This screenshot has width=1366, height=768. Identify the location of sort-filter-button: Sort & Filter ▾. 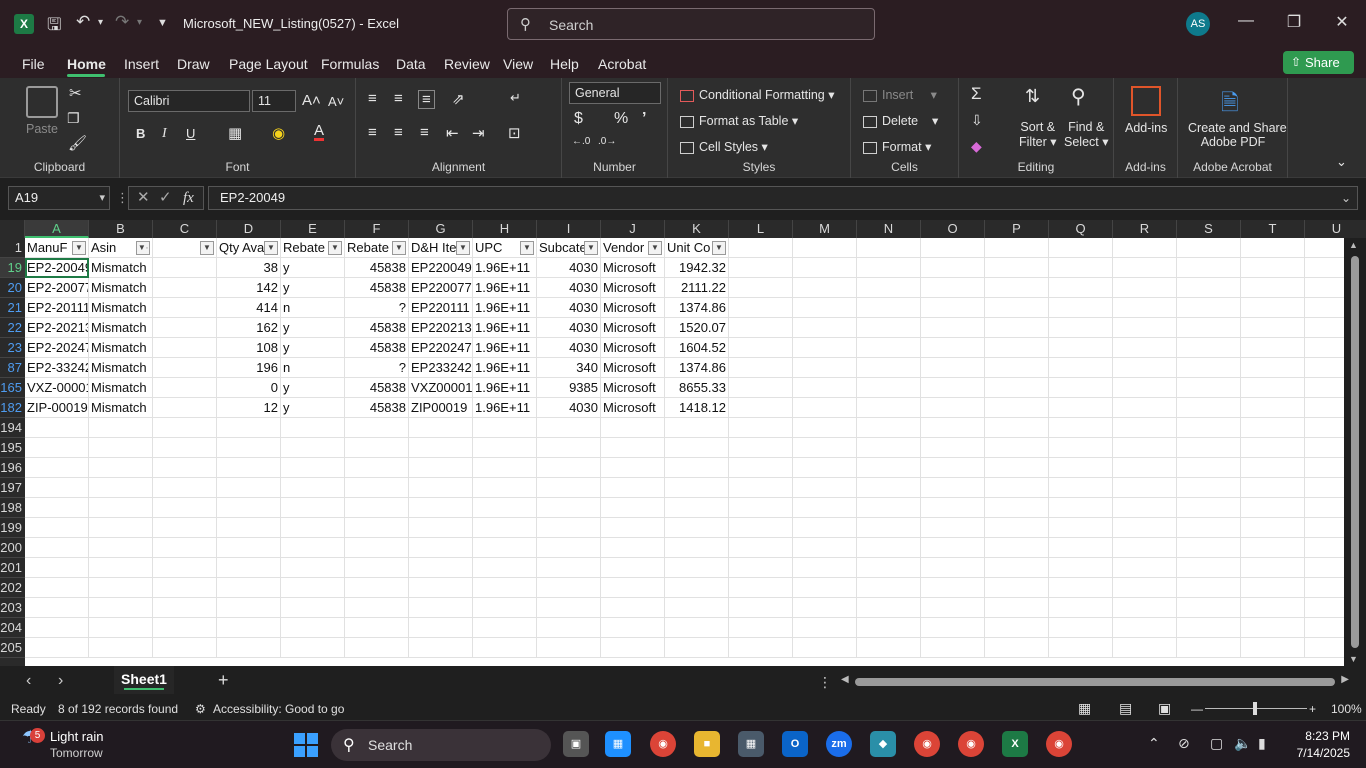
(1038, 134).